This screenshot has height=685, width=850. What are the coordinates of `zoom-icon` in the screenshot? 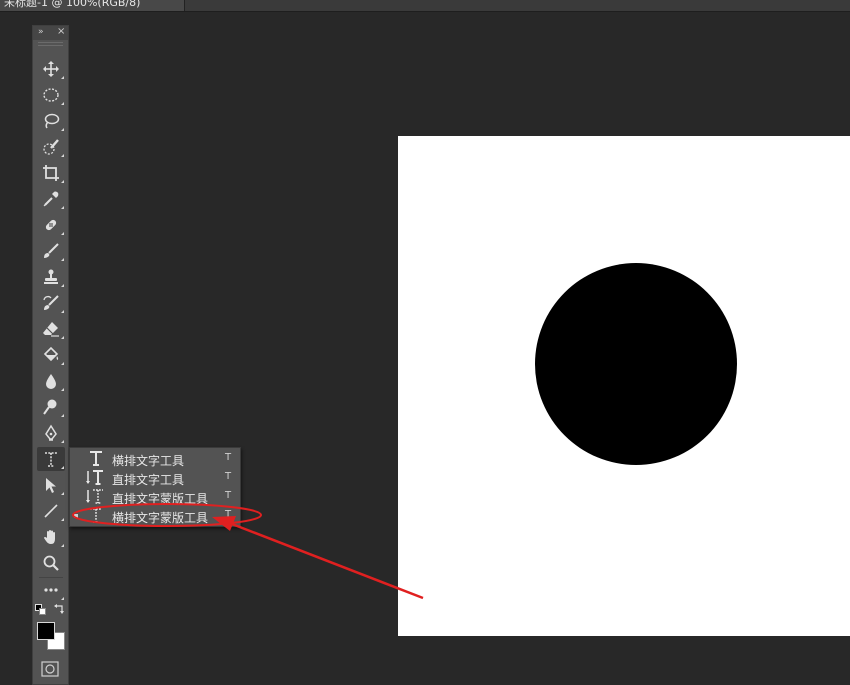 It's located at (51, 563).